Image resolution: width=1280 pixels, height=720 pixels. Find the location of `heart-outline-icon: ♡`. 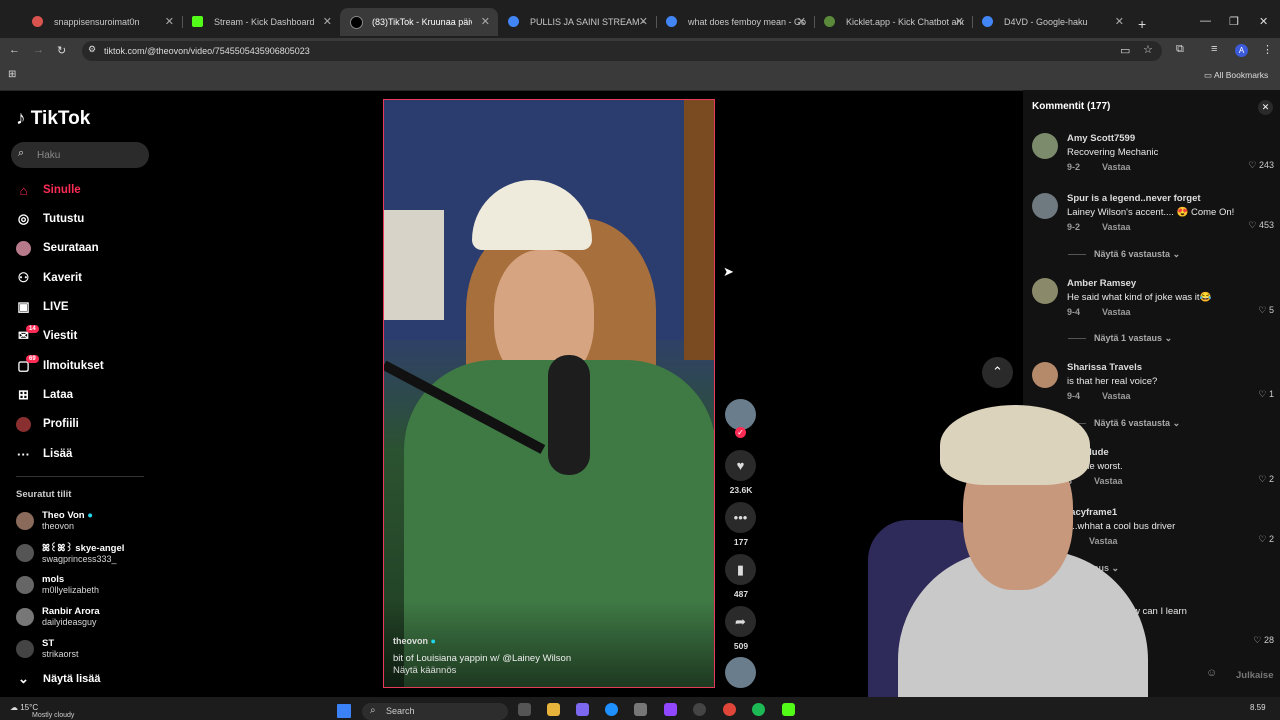

heart-outline-icon: ♡ is located at coordinates (1253, 165).